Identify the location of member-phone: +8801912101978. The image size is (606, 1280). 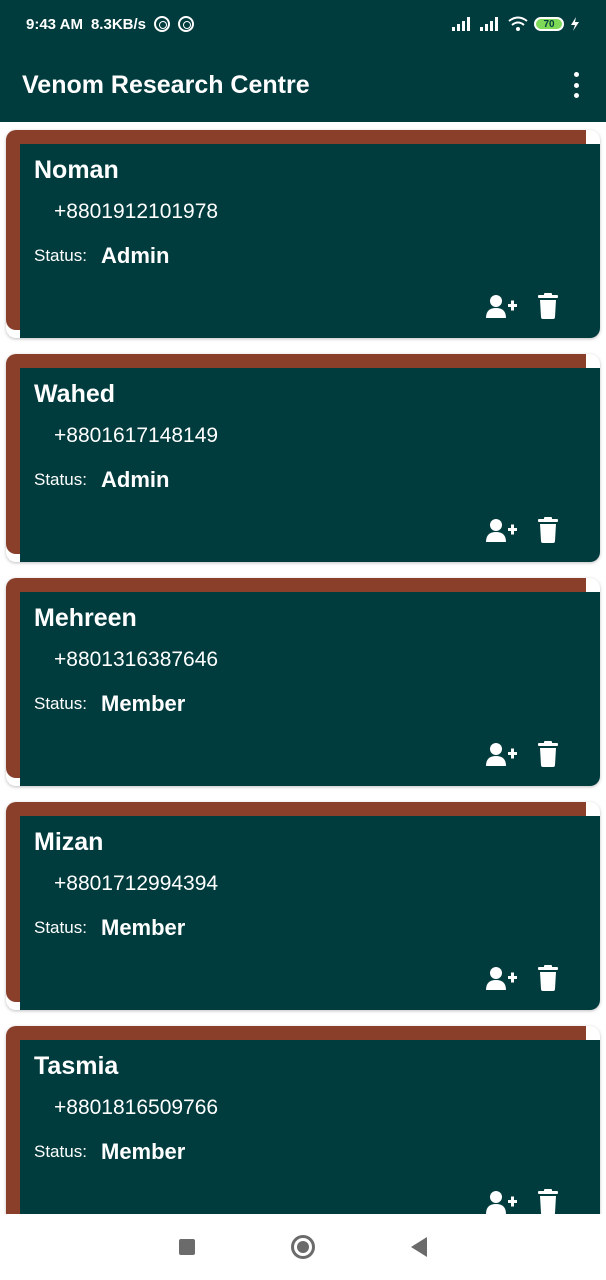
(136, 211).